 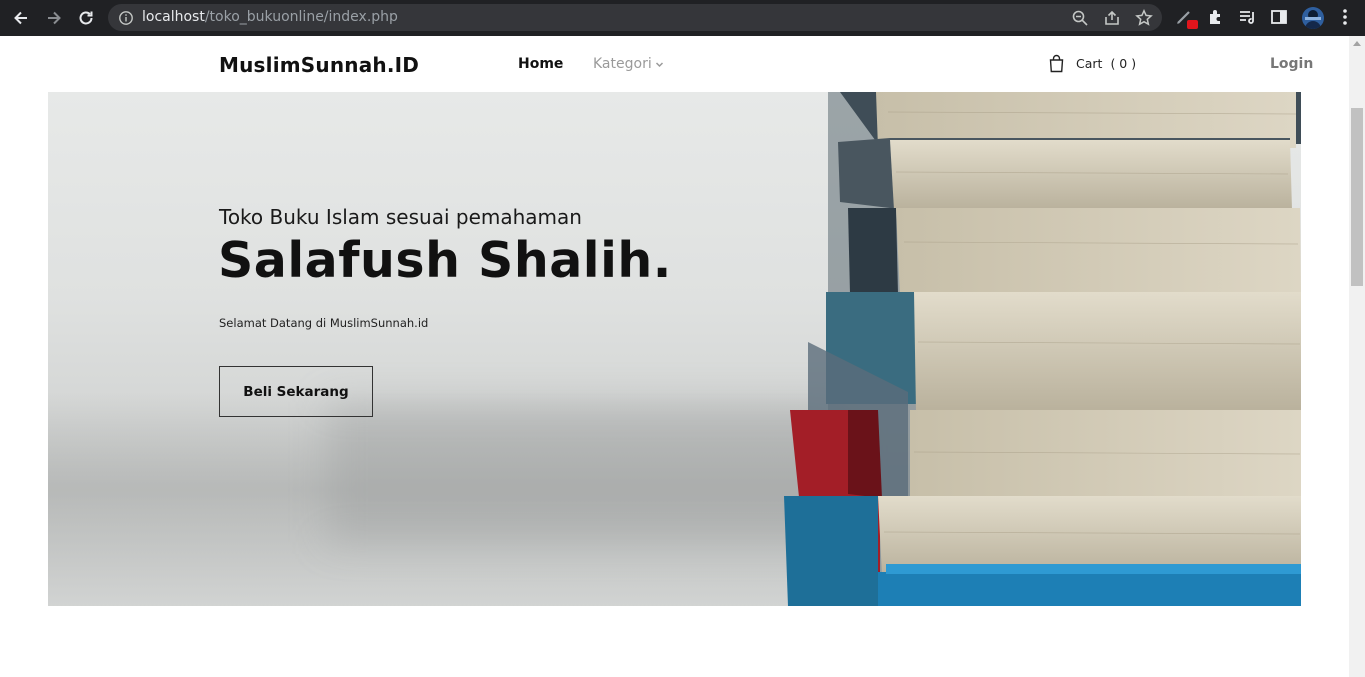 I want to click on shopping-bag-icon, so click(x=1056, y=63).